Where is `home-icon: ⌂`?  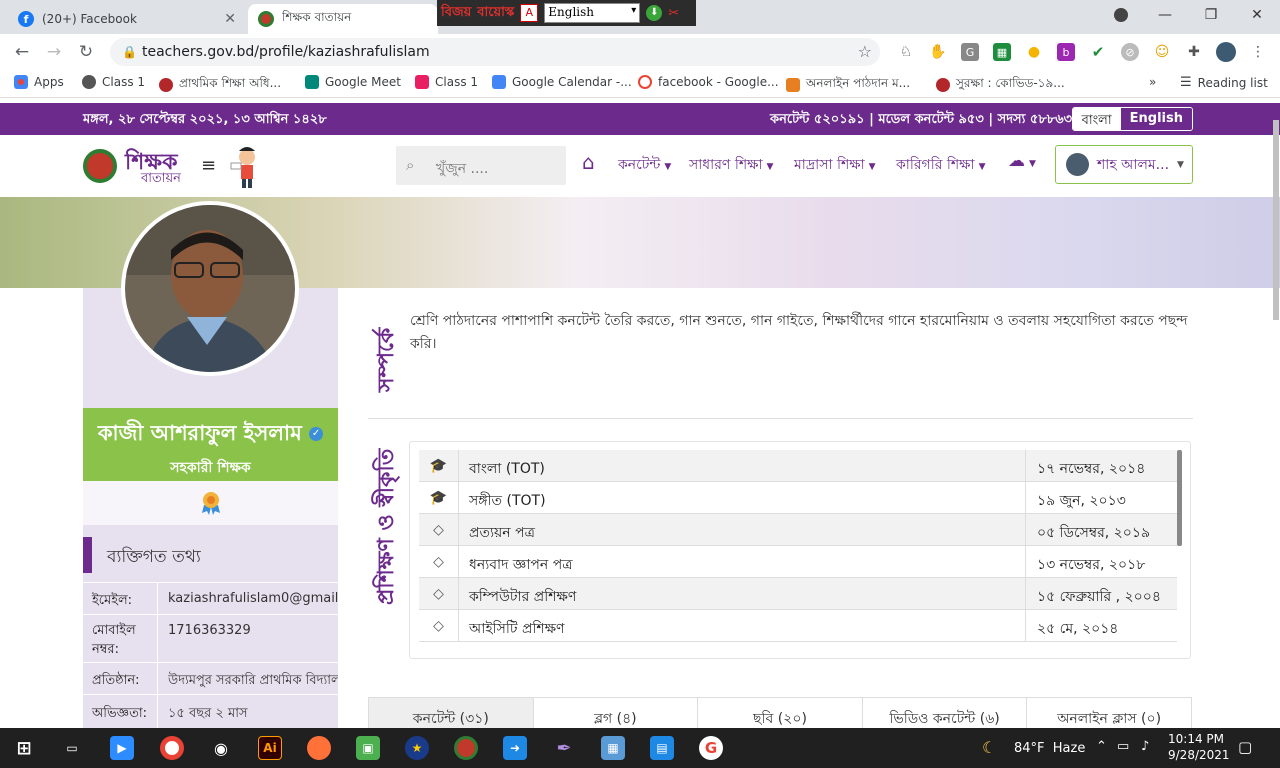 home-icon: ⌂ is located at coordinates (588, 162).